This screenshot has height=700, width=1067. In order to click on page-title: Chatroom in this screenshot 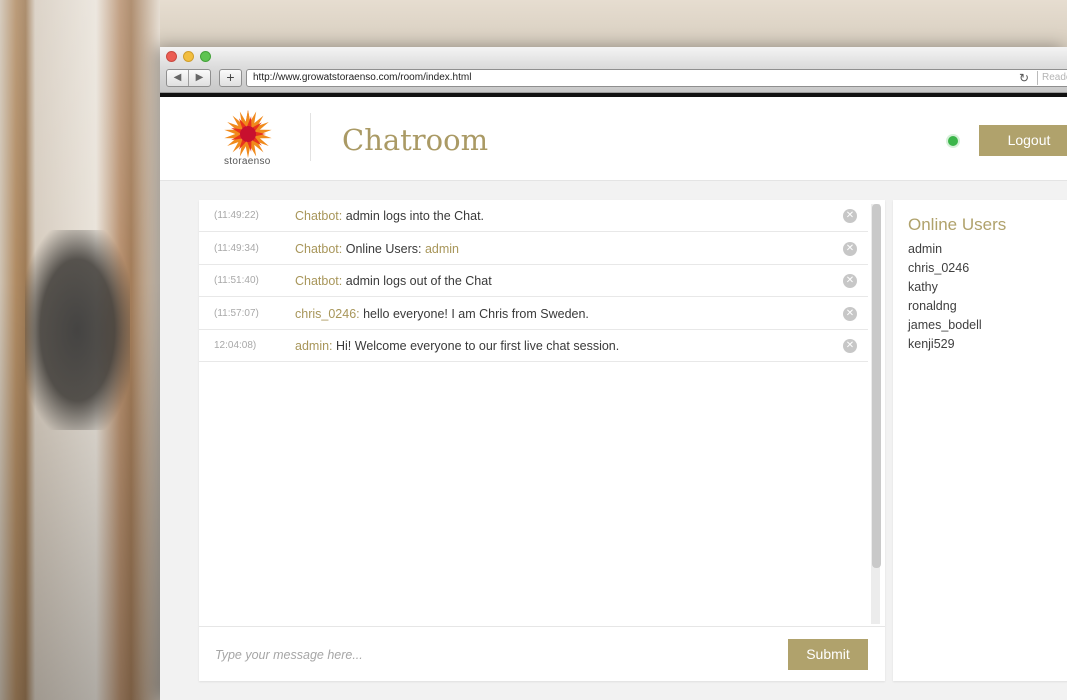, I will do `click(415, 140)`.